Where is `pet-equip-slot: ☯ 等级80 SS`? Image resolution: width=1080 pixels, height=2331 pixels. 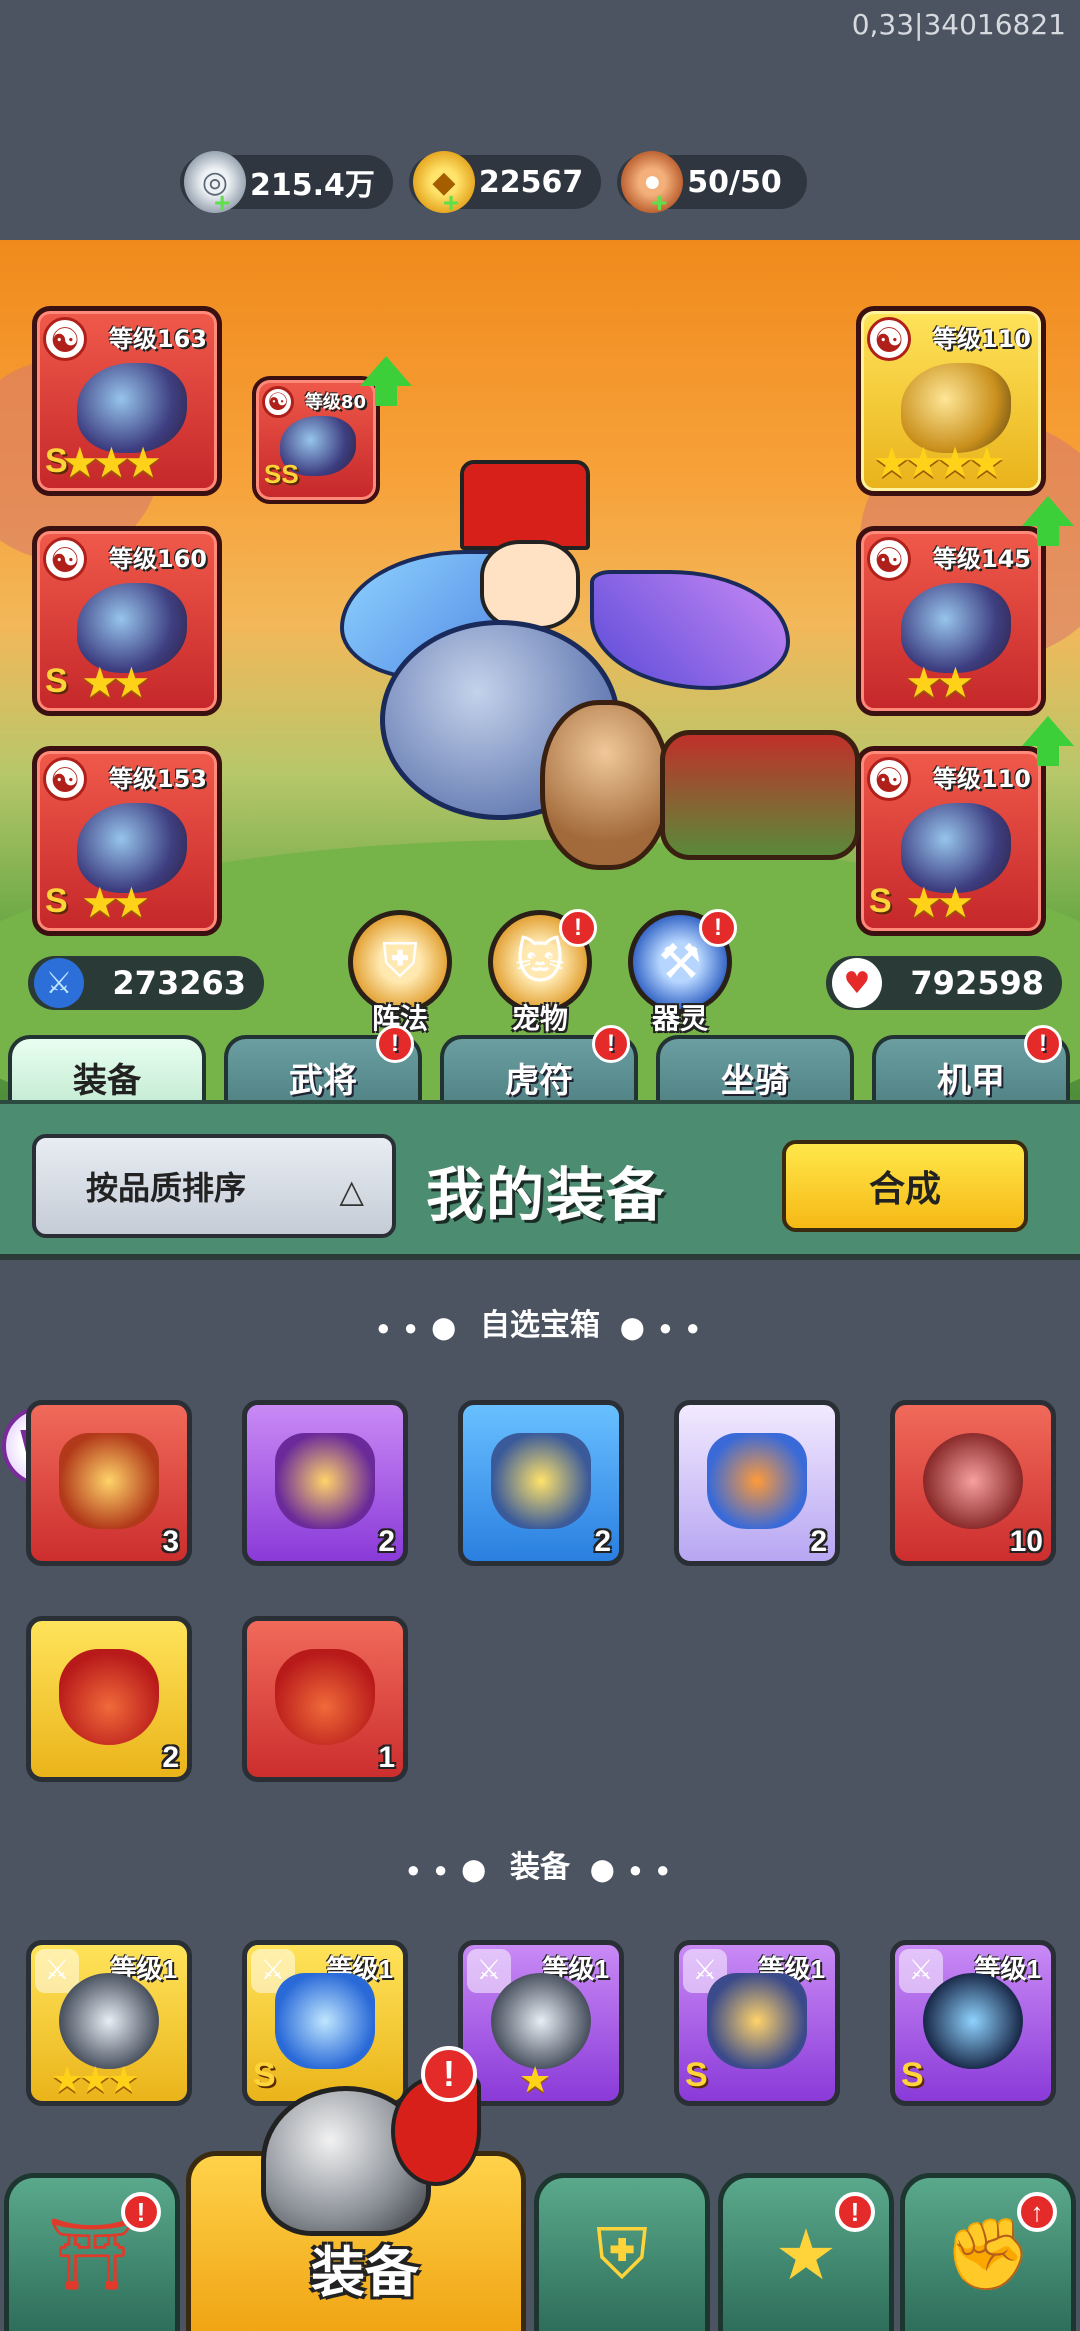
pet-equip-slot: ☯ 等级80 SS is located at coordinates (316, 440).